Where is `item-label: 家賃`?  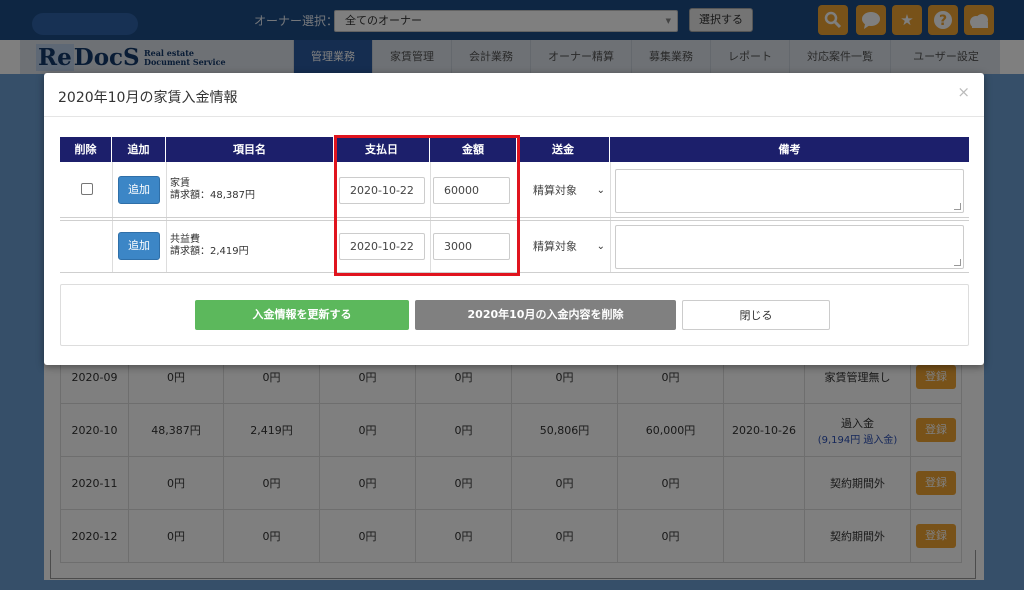
item-label: 家賃 is located at coordinates (180, 183).